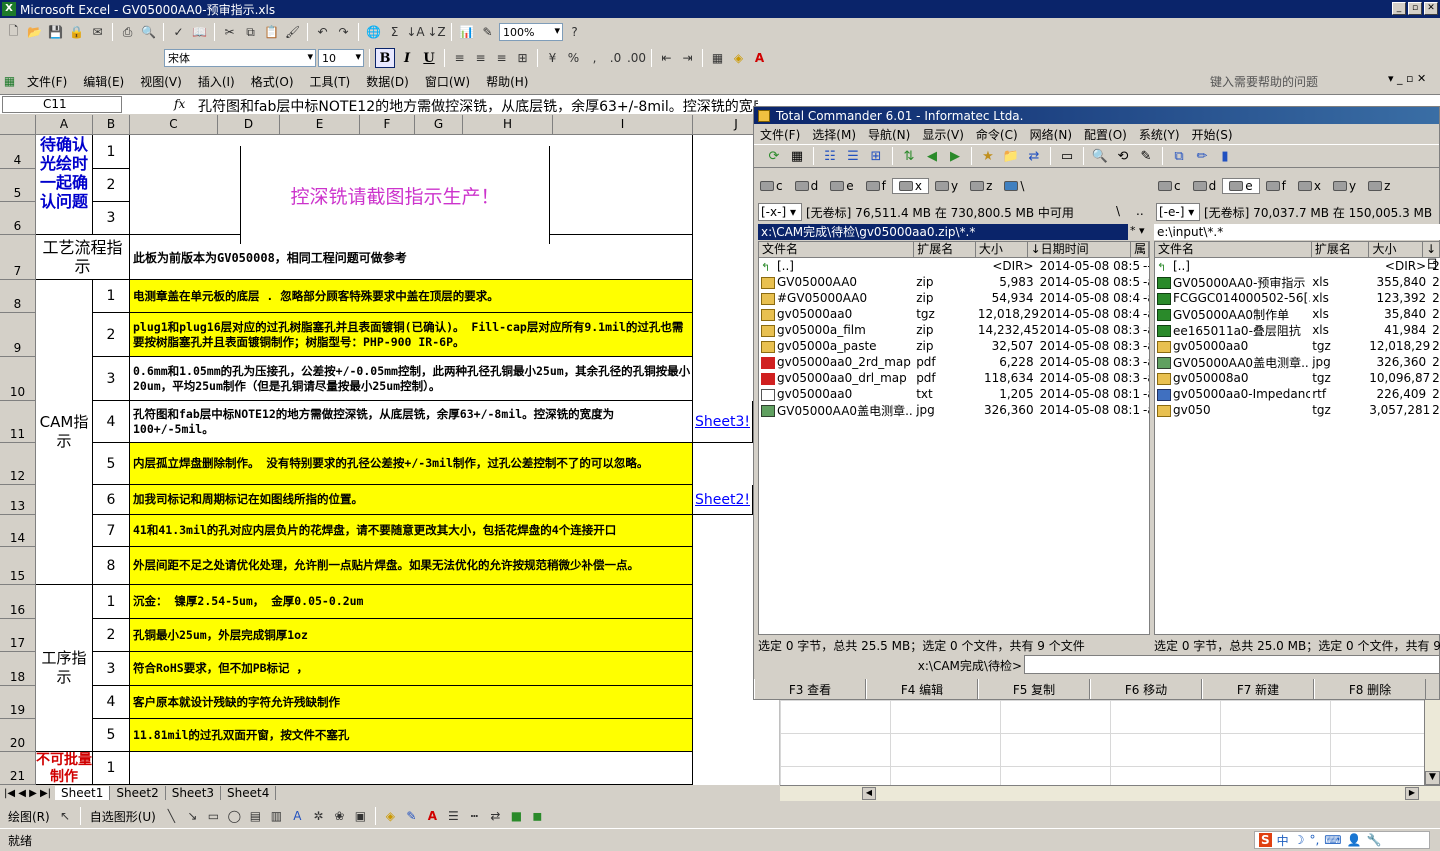 The height and width of the screenshot is (851, 1440). What do you see at coordinates (1178, 212) in the screenshot?
I see `right-drive-select: [-e-] ▾` at bounding box center [1178, 212].